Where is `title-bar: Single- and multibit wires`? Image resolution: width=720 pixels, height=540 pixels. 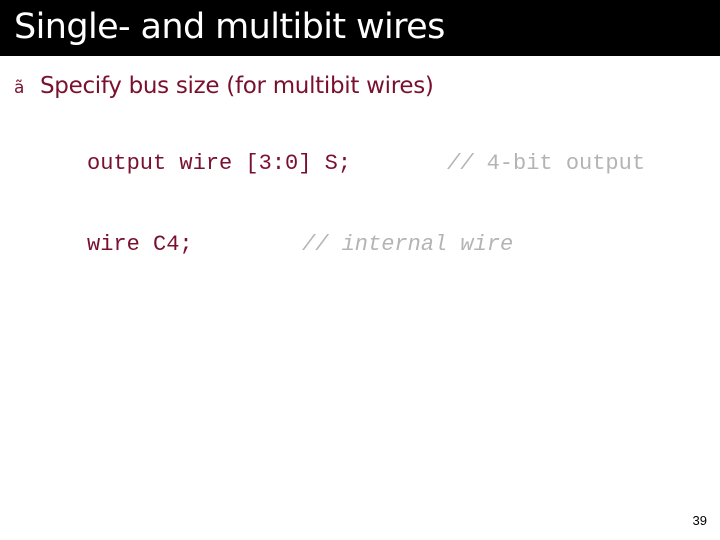
title-bar: Single- and multibit wires is located at coordinates (360, 28).